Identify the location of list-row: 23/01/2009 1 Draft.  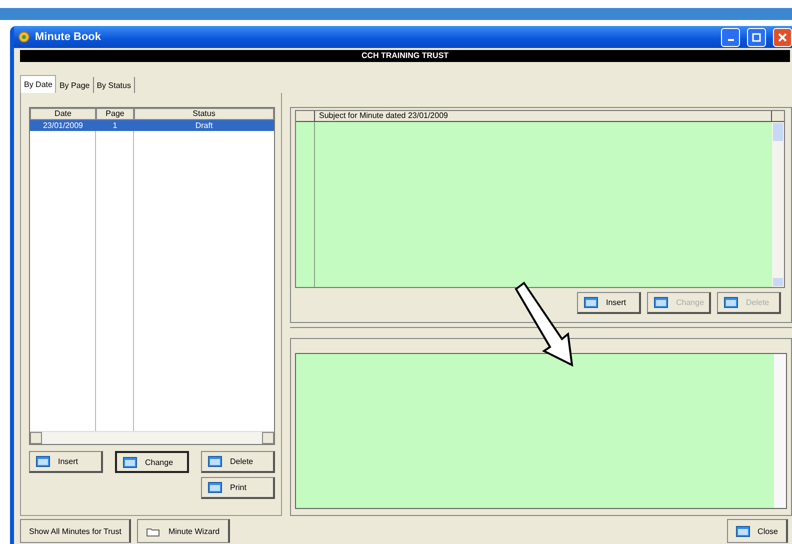
(152, 125).